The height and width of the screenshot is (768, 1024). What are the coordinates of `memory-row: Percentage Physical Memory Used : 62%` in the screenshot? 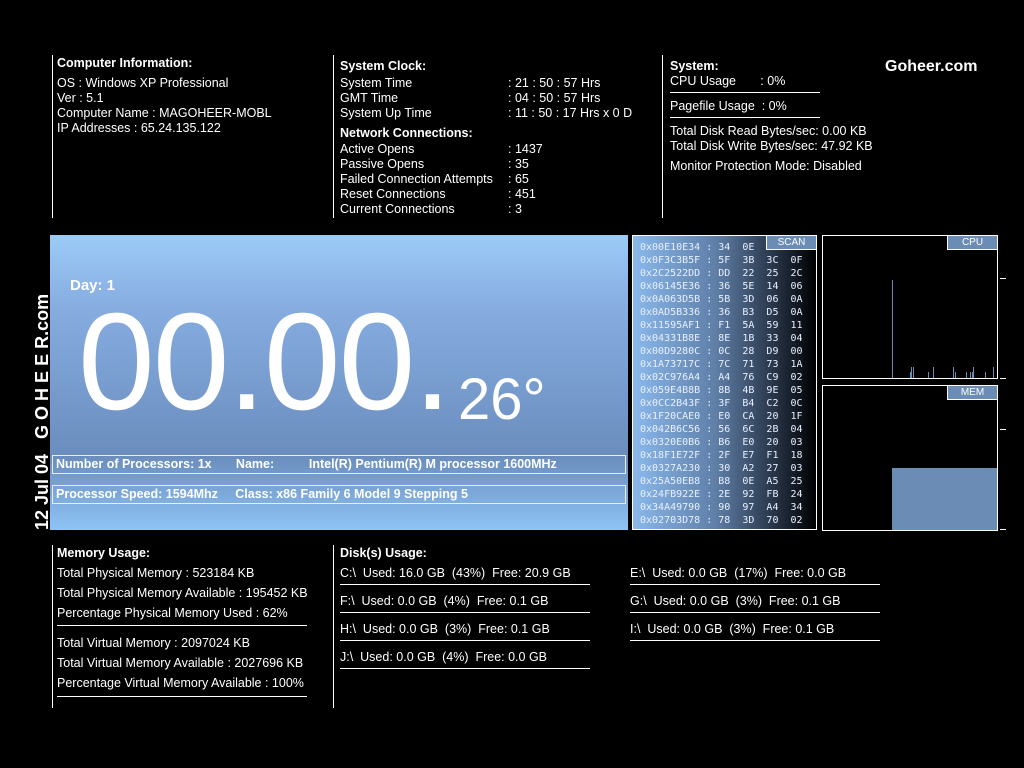 It's located at (172, 613).